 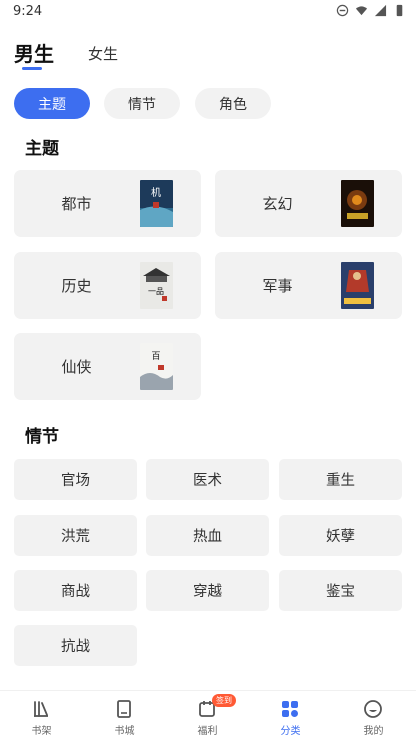 I want to click on nav-bookshelf: 书架, so click(x=41, y=715).